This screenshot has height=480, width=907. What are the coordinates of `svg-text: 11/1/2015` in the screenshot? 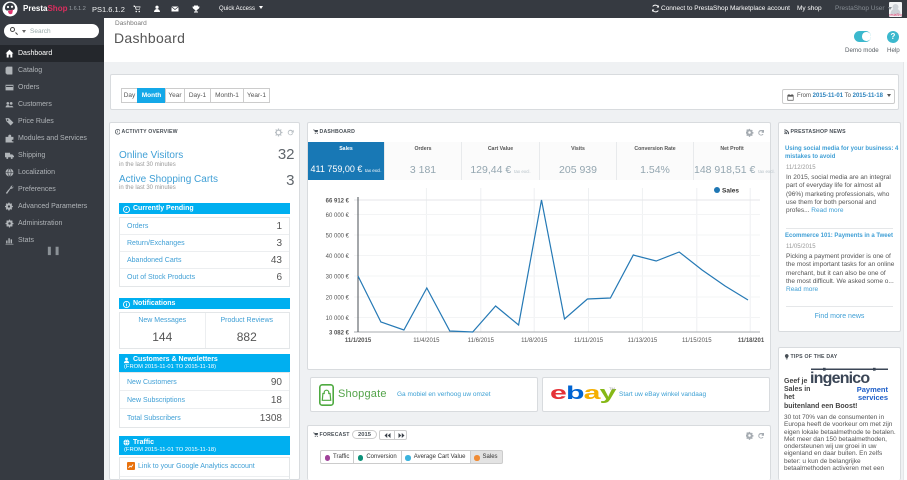 It's located at (358, 341).